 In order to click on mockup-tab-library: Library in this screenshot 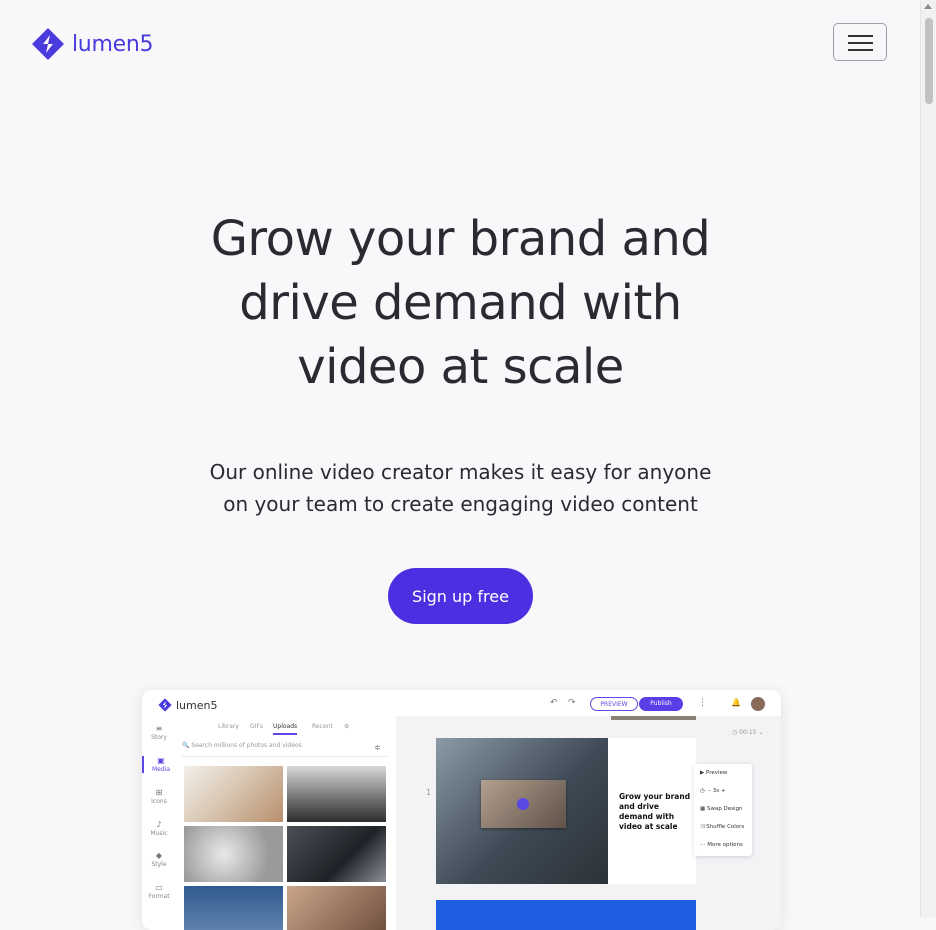, I will do `click(228, 726)`.